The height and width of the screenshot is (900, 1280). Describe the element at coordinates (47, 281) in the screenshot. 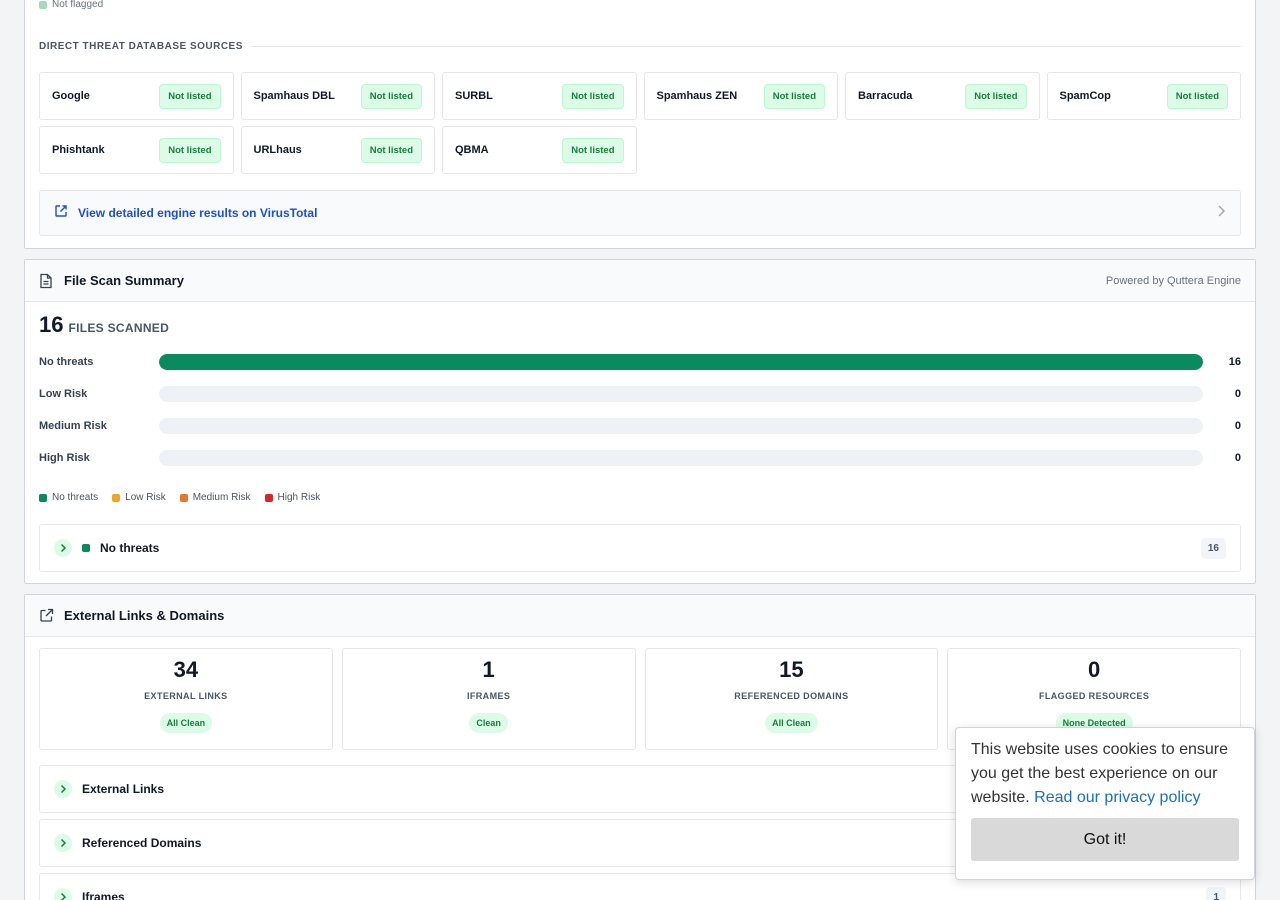

I see `document-icon` at that location.